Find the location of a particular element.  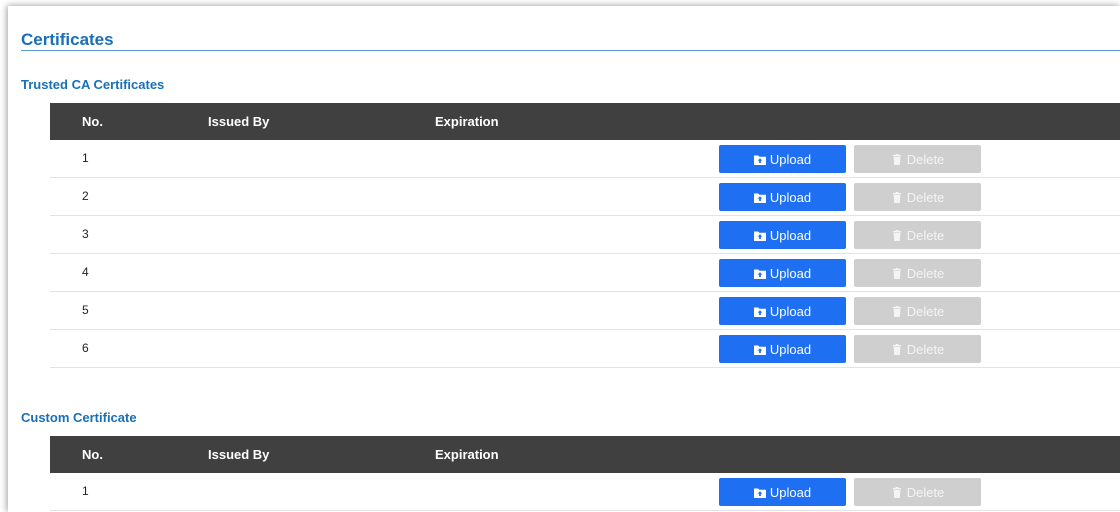

row-number: 6 is located at coordinates (85, 348).